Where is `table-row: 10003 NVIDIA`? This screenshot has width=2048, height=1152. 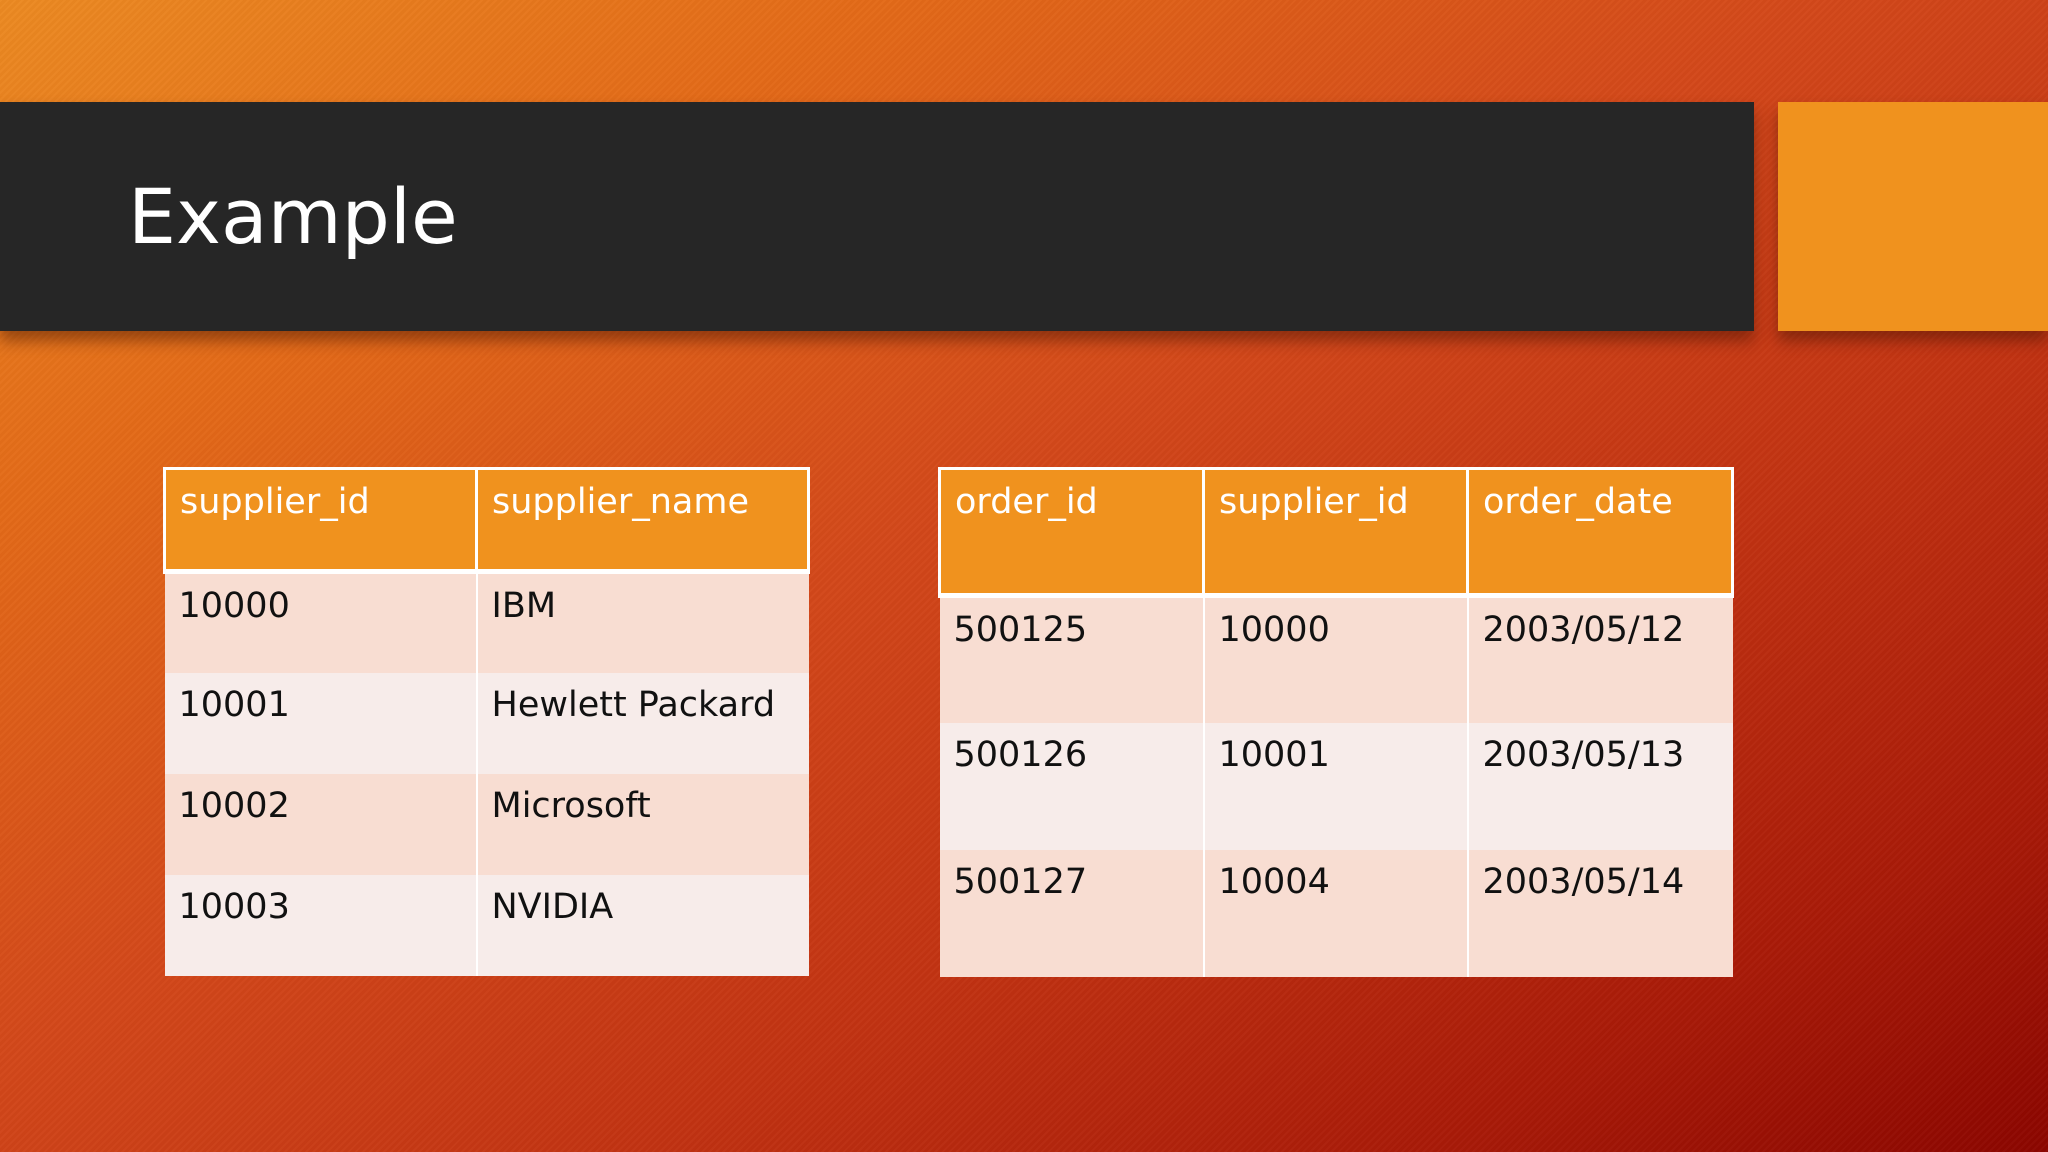 table-row: 10003 NVIDIA is located at coordinates (486, 925).